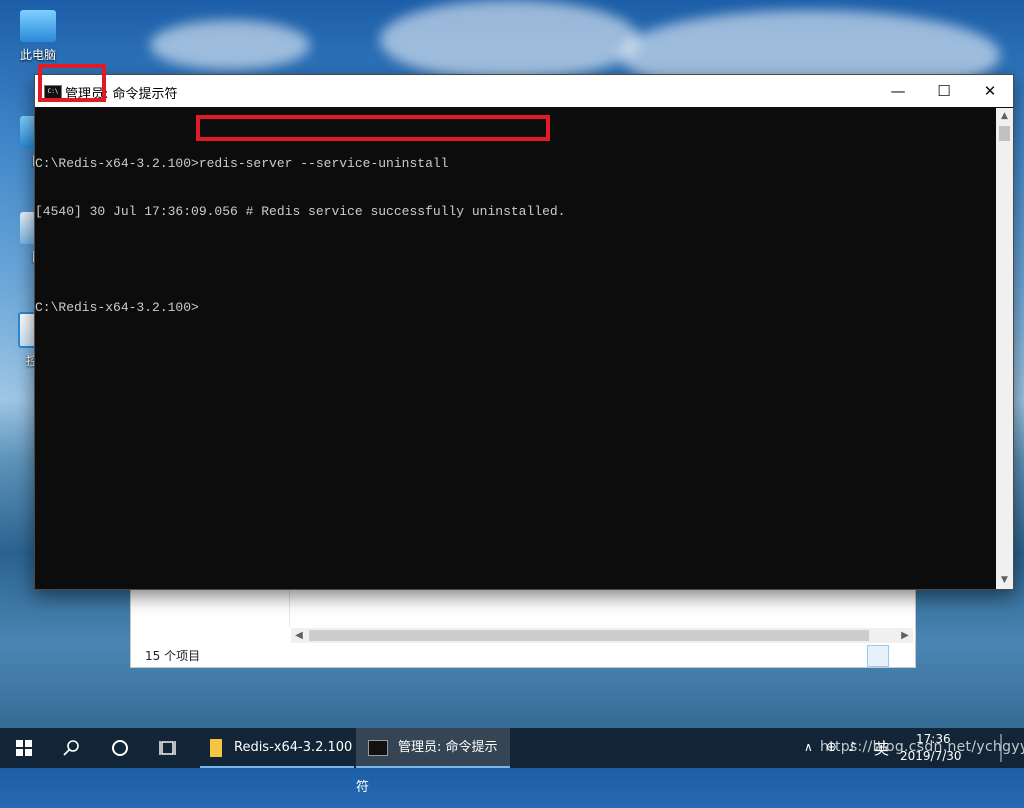 The width and height of the screenshot is (1024, 808). Describe the element at coordinates (173, 656) in the screenshot. I see `item-count-status: 15 个项目` at that location.